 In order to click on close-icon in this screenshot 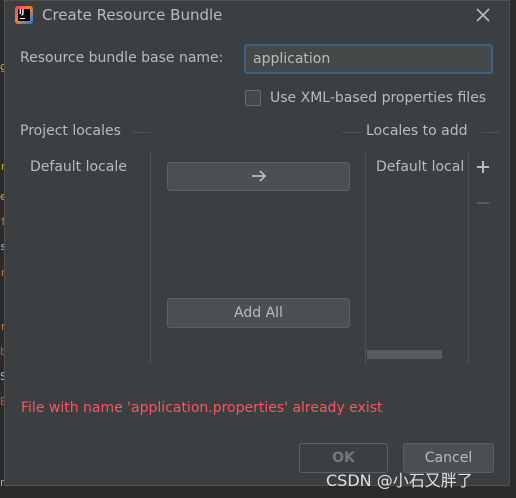, I will do `click(483, 15)`.